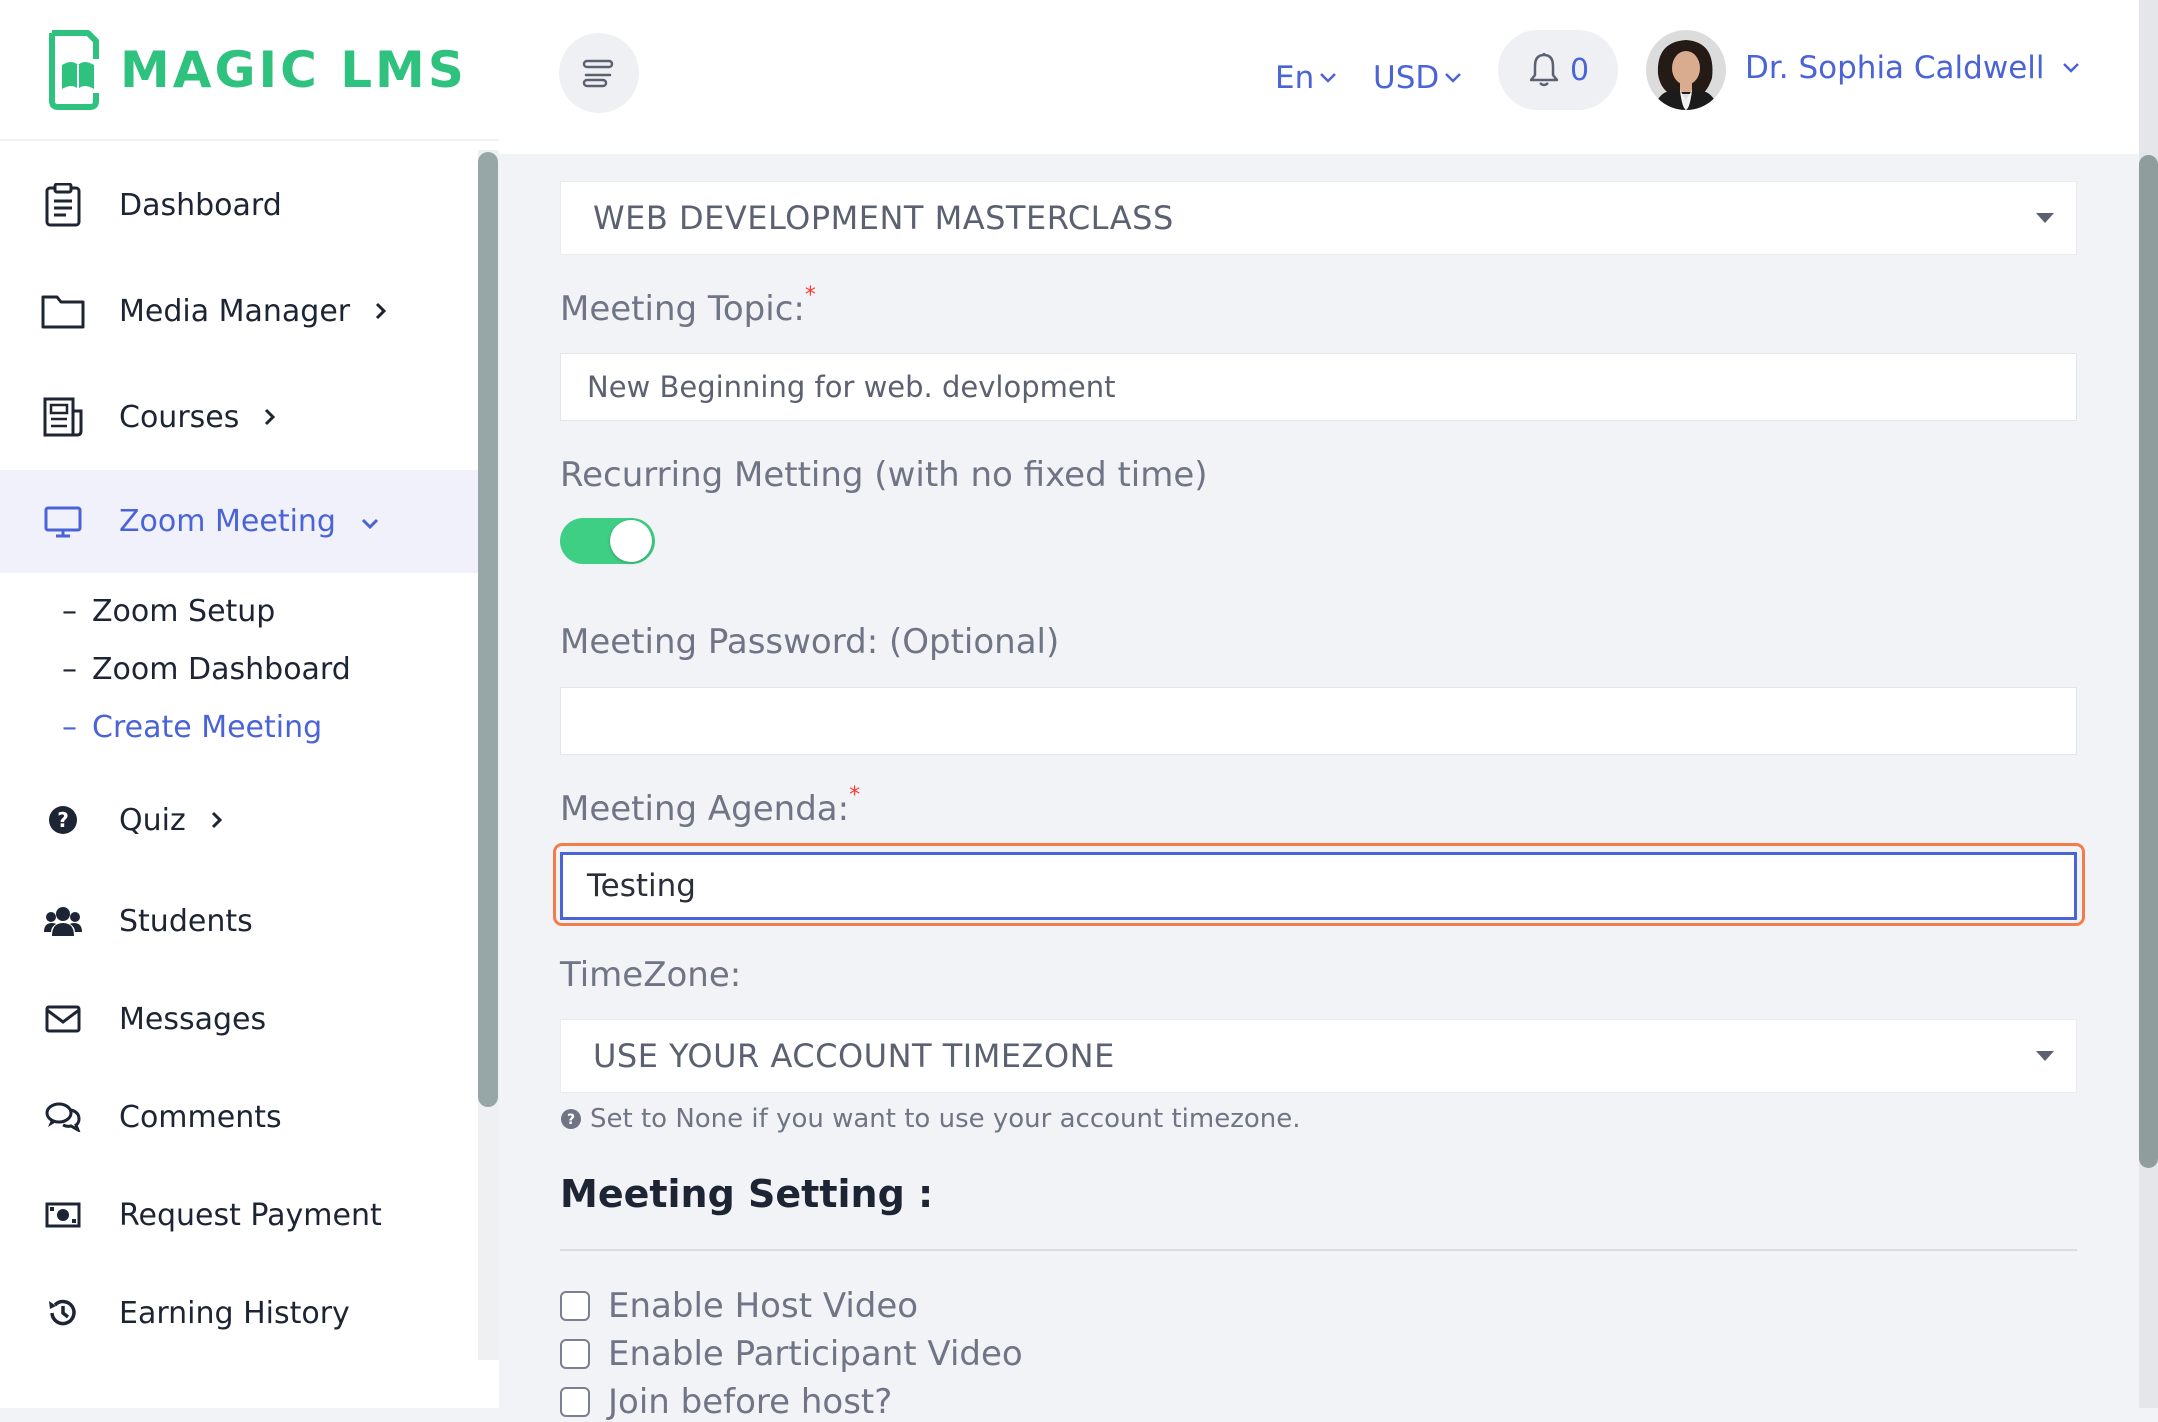  I want to click on sidebar-item-media-manager: Media Manager, so click(239, 311).